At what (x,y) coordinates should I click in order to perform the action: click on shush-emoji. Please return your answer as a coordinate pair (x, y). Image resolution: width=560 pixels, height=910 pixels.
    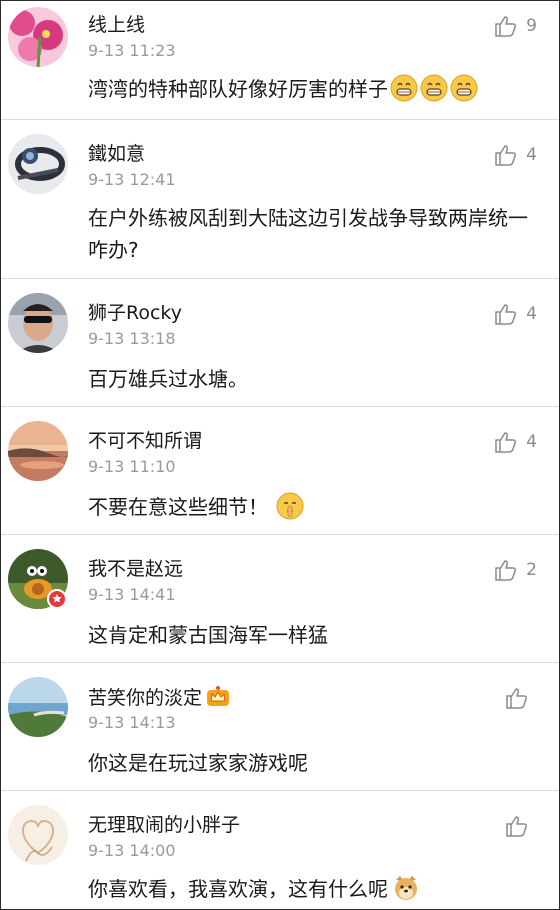
    Looking at the image, I should click on (290, 506).